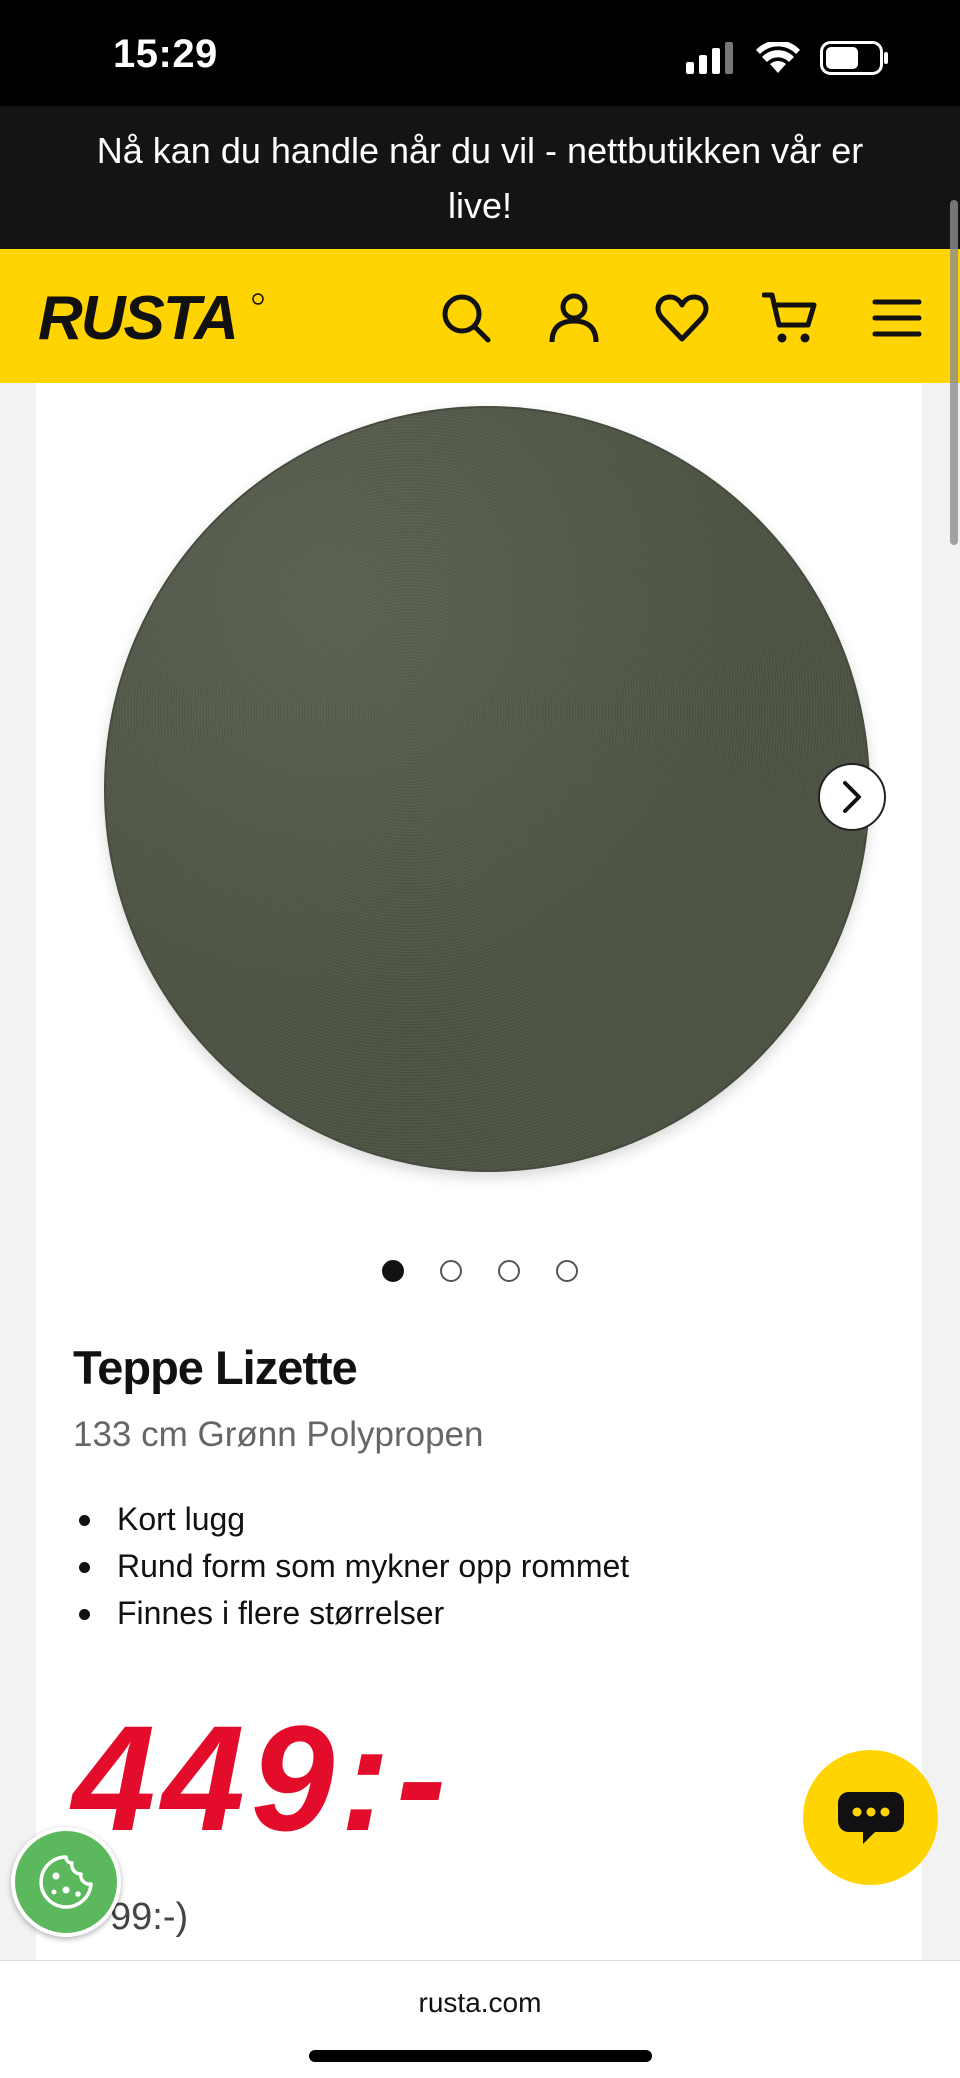  Describe the element at coordinates (278, 1434) in the screenshot. I see `product-subtitle: 133 cm Grønn Polypropen` at that location.